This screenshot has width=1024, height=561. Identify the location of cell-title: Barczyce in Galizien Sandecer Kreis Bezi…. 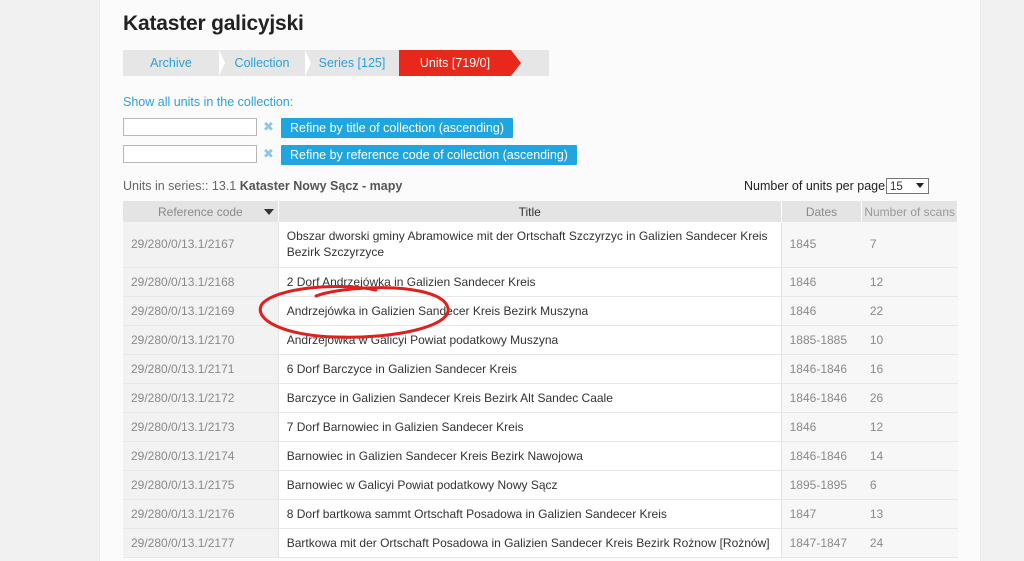
(529, 398).